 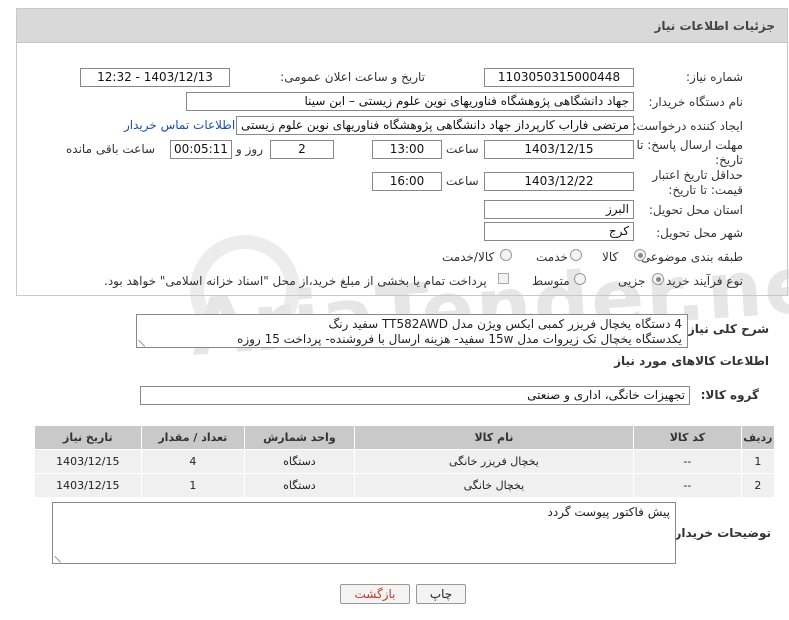 What do you see at coordinates (155, 77) in the screenshot?
I see `announce-value: 1403/12/13 - 12:32` at bounding box center [155, 77].